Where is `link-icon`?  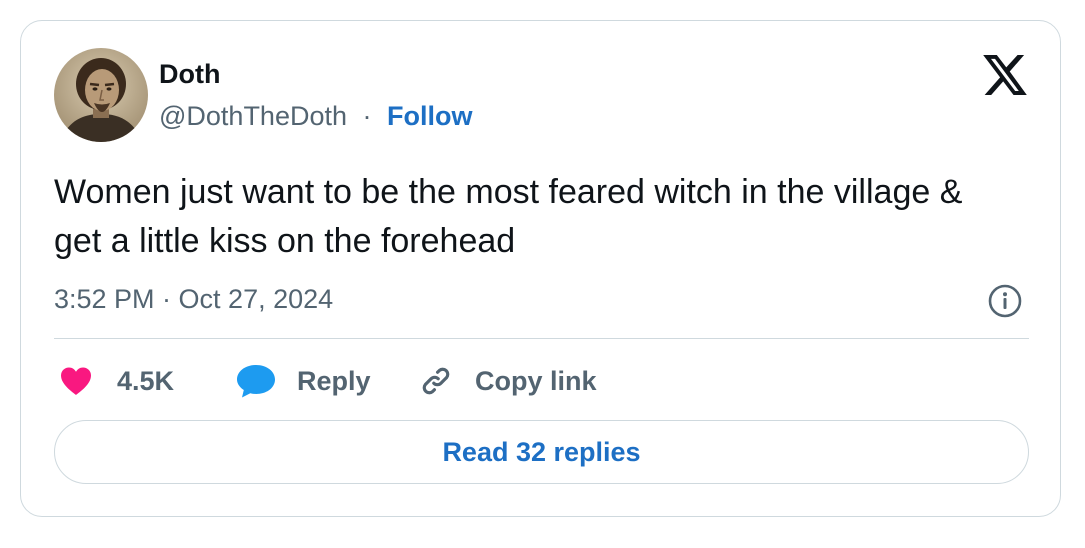
link-icon is located at coordinates (436, 381).